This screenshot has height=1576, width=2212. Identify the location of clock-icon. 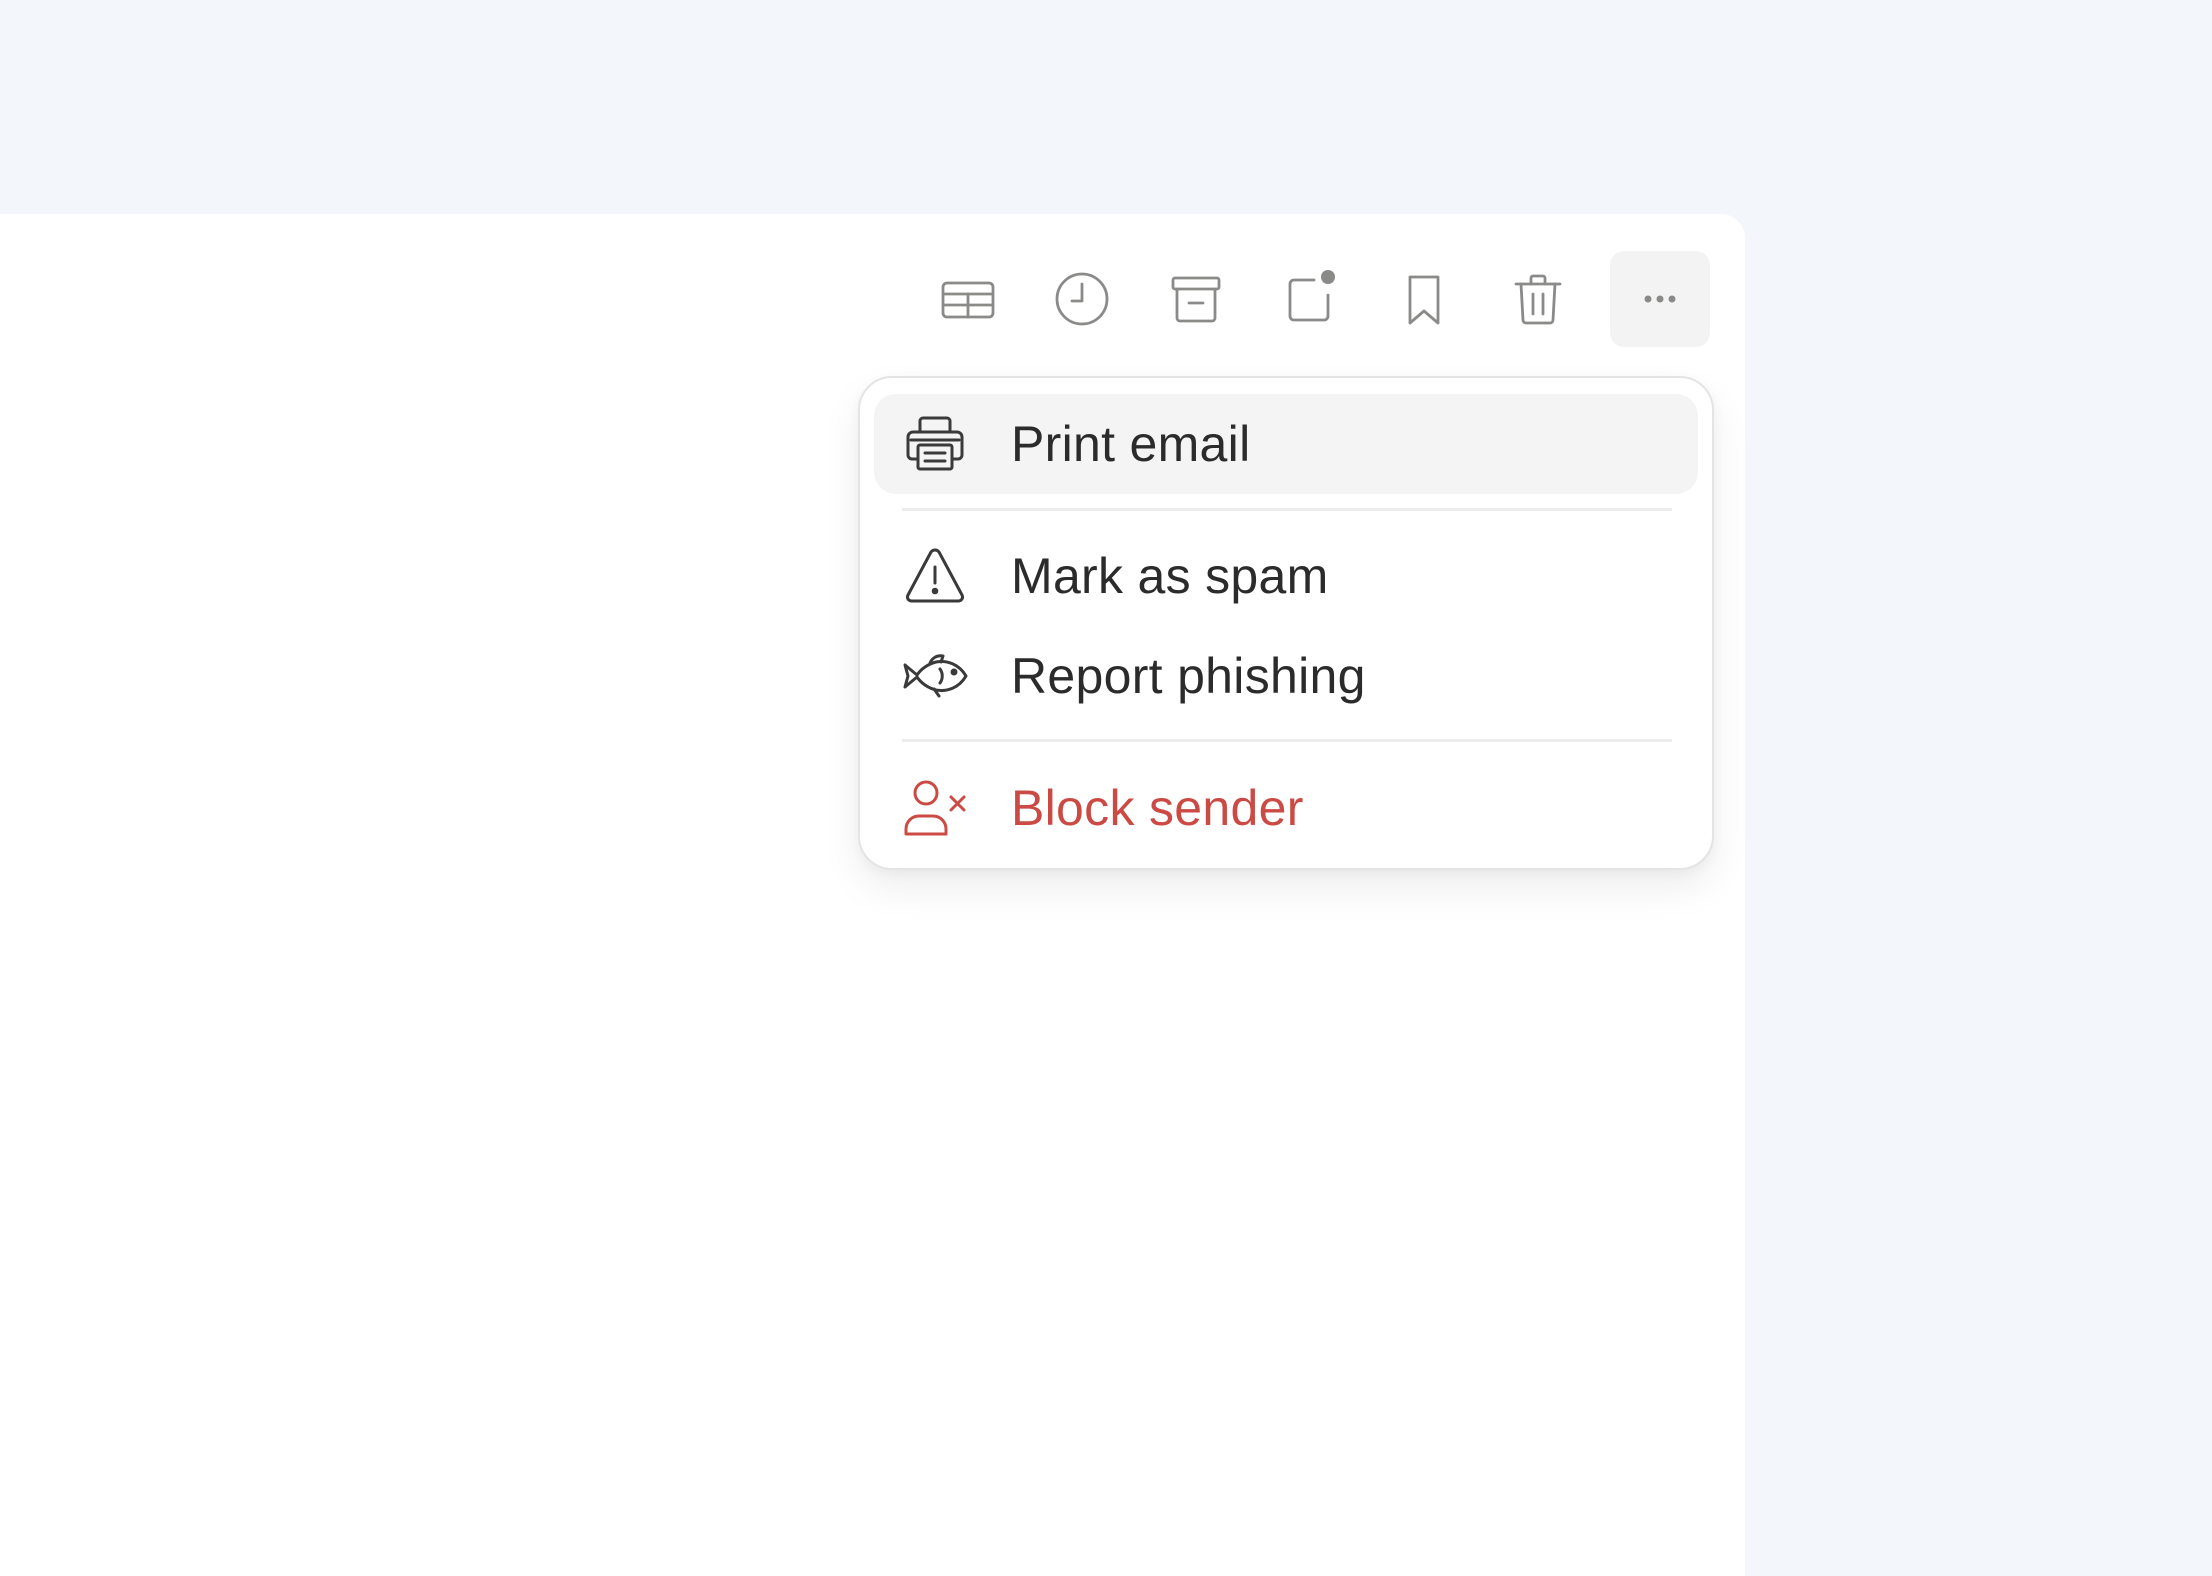
(1082, 299).